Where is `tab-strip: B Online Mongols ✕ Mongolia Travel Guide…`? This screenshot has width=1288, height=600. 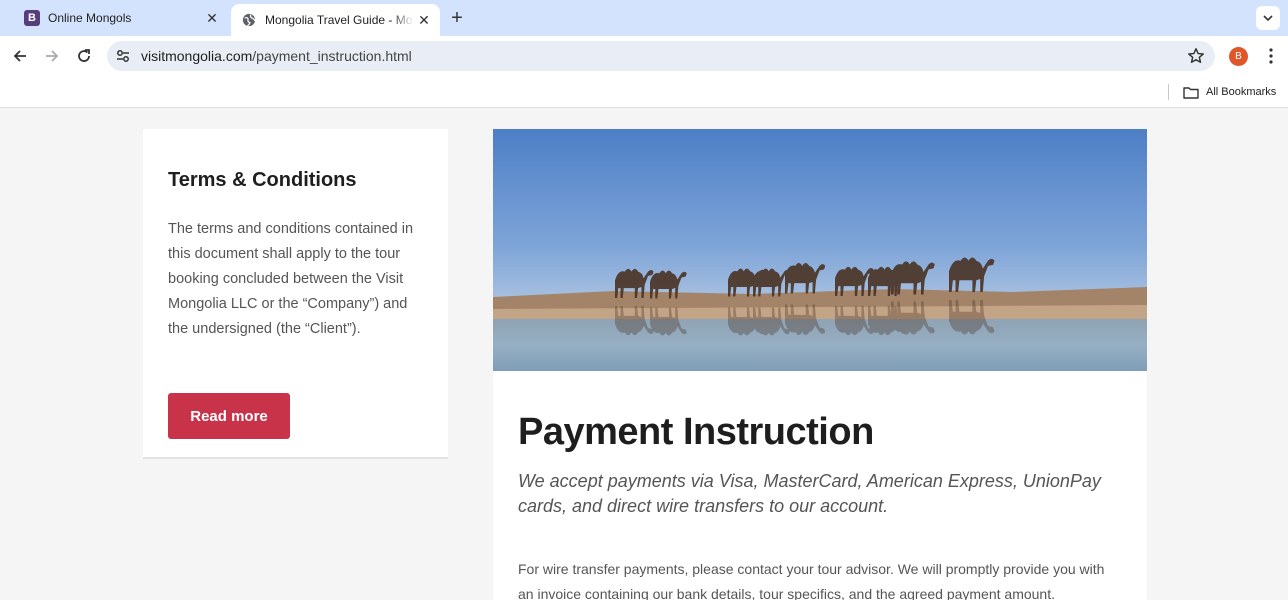
tab-strip: B Online Mongols ✕ Mongolia Travel Guide… is located at coordinates (644, 18).